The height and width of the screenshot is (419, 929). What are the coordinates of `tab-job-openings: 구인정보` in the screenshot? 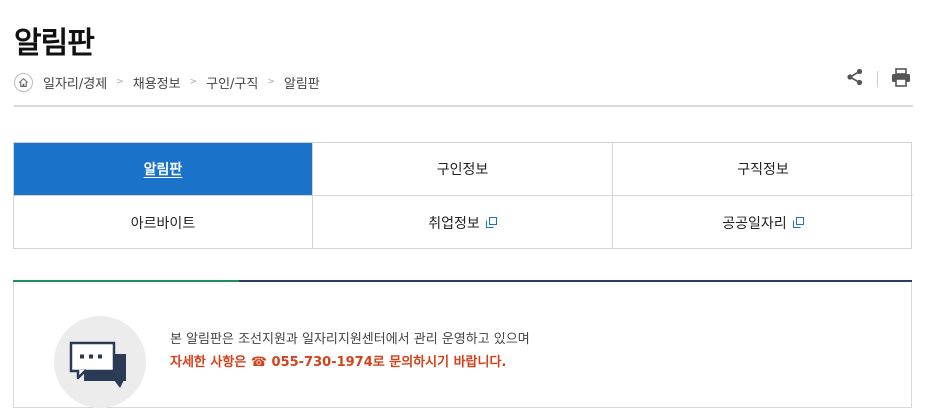 It's located at (463, 169).